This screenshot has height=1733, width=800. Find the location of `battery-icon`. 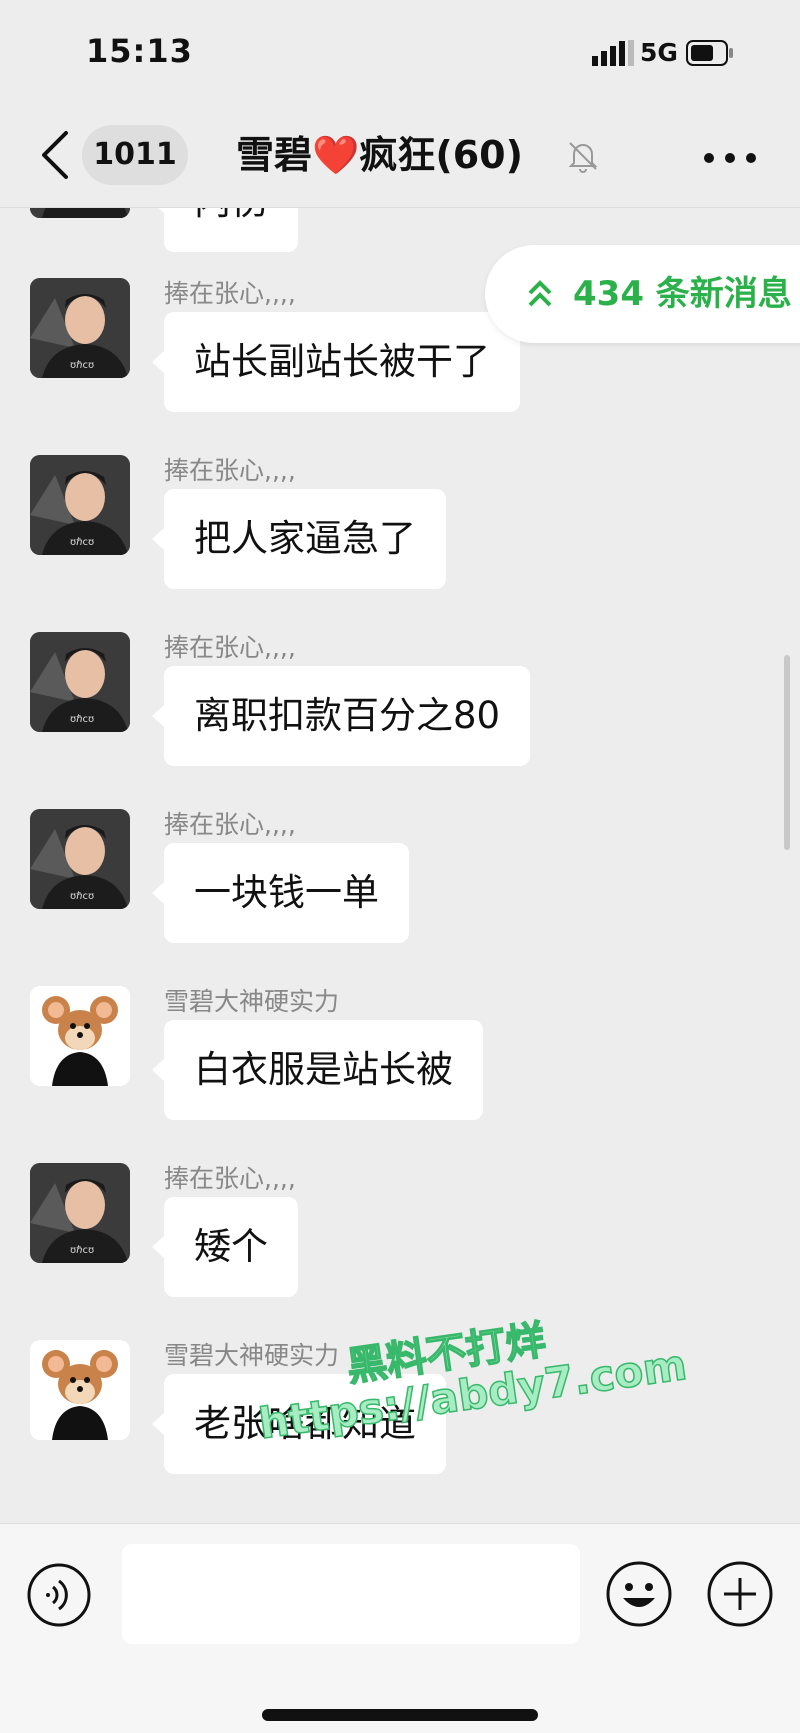

battery-icon is located at coordinates (709, 53).